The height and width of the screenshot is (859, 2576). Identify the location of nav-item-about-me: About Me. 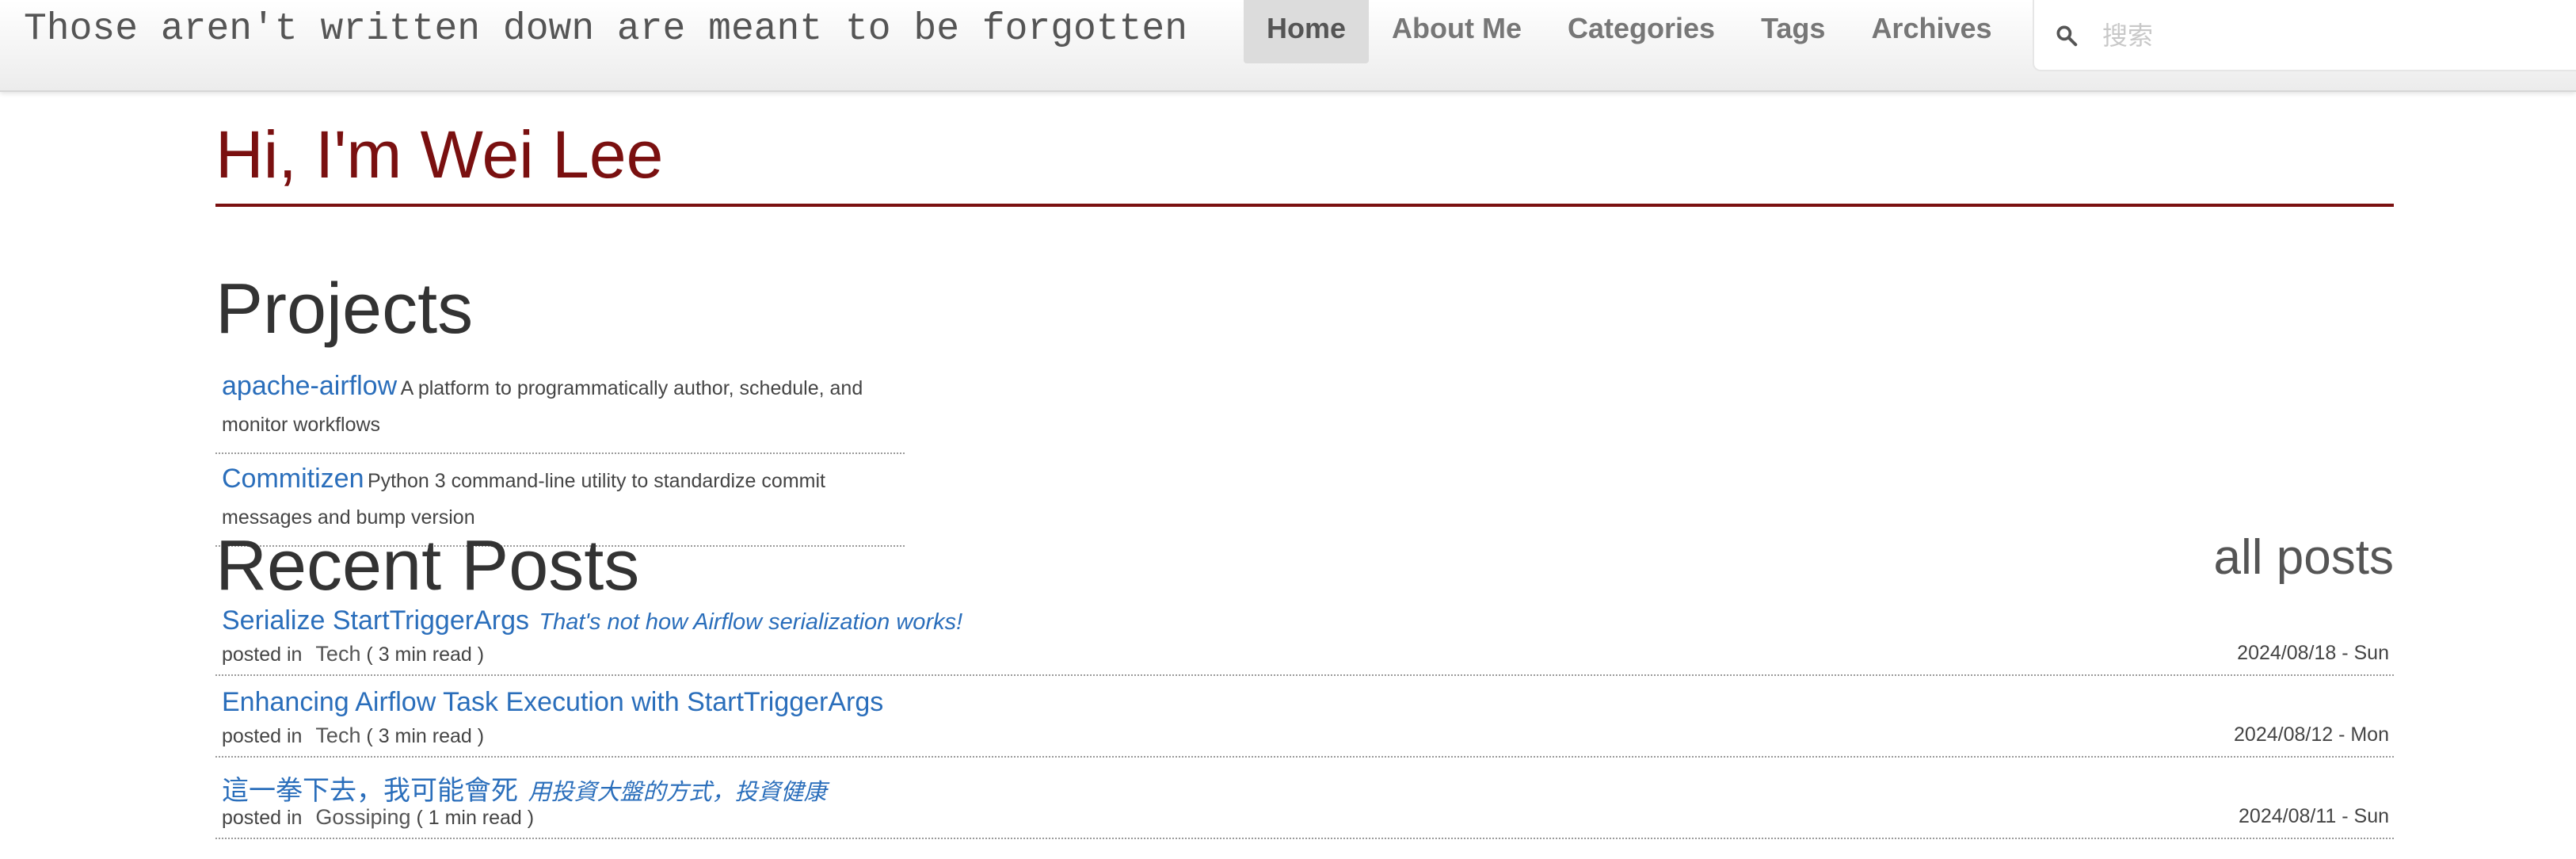
(1457, 31).